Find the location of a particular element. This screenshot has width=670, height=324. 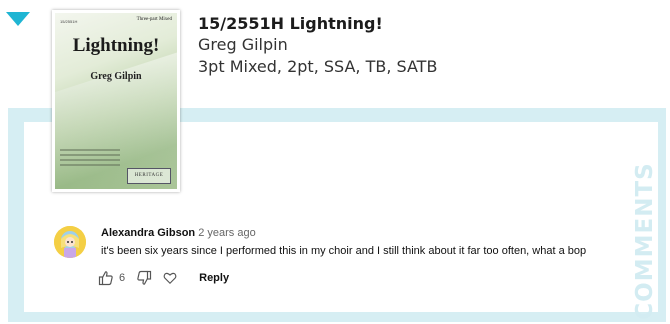

like-count: 6 is located at coordinates (122, 278).